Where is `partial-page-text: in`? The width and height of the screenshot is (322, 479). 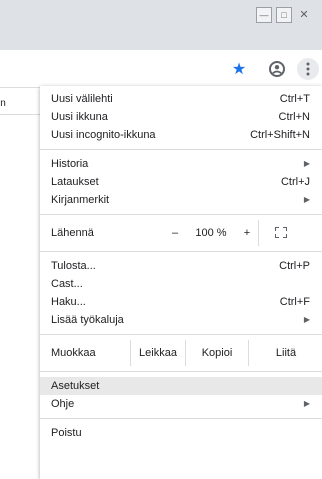 partial-page-text: in is located at coordinates (3, 103).